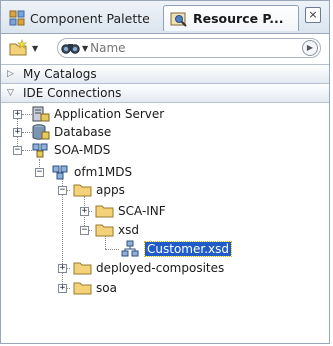  What do you see at coordinates (60, 172) in the screenshot?
I see `mds-partition-icon` at bounding box center [60, 172].